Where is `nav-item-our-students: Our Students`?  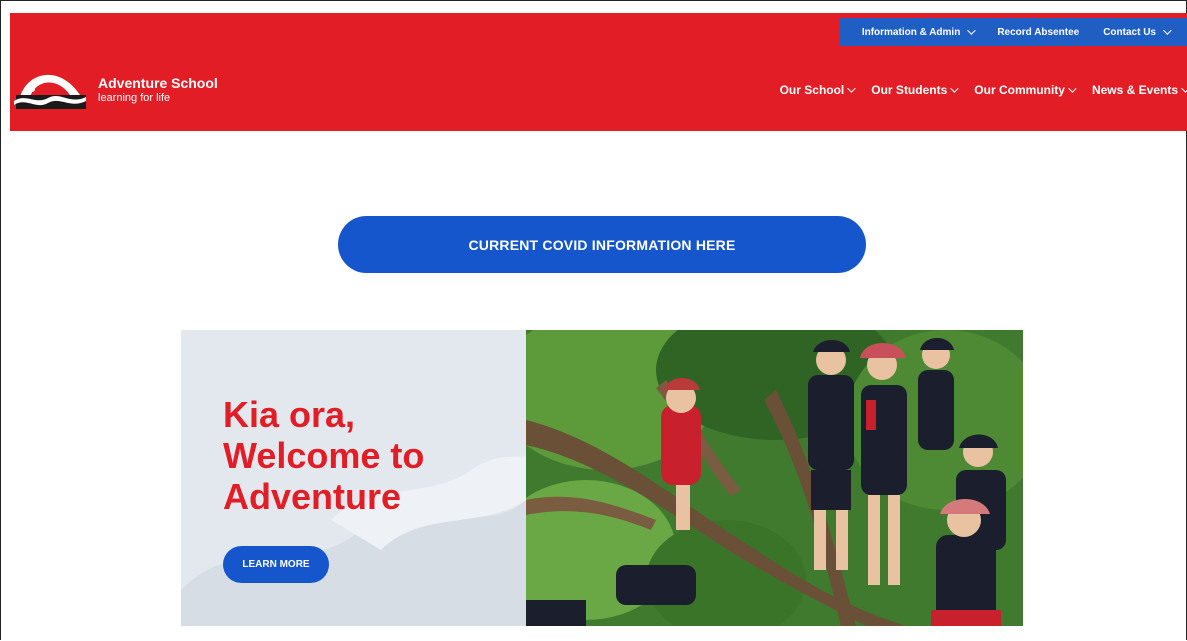
nav-item-our-students: Our Students is located at coordinates (915, 90).